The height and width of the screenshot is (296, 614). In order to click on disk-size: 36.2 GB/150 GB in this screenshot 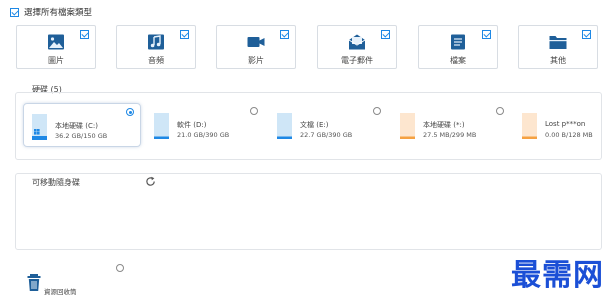, I will do `click(81, 136)`.